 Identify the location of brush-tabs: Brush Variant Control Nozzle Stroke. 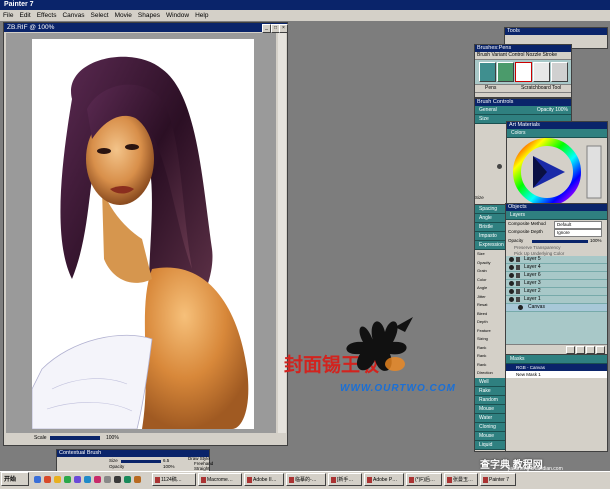
(523, 56).